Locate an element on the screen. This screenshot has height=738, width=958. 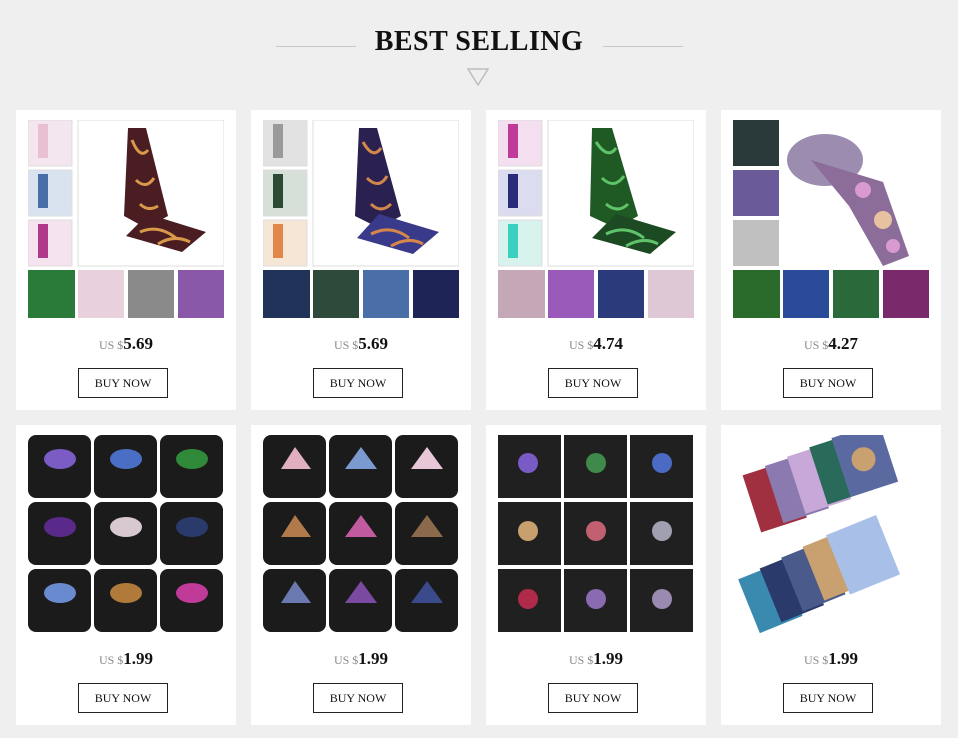
product-card: US $4.74 BUY NOW is located at coordinates (596, 260).